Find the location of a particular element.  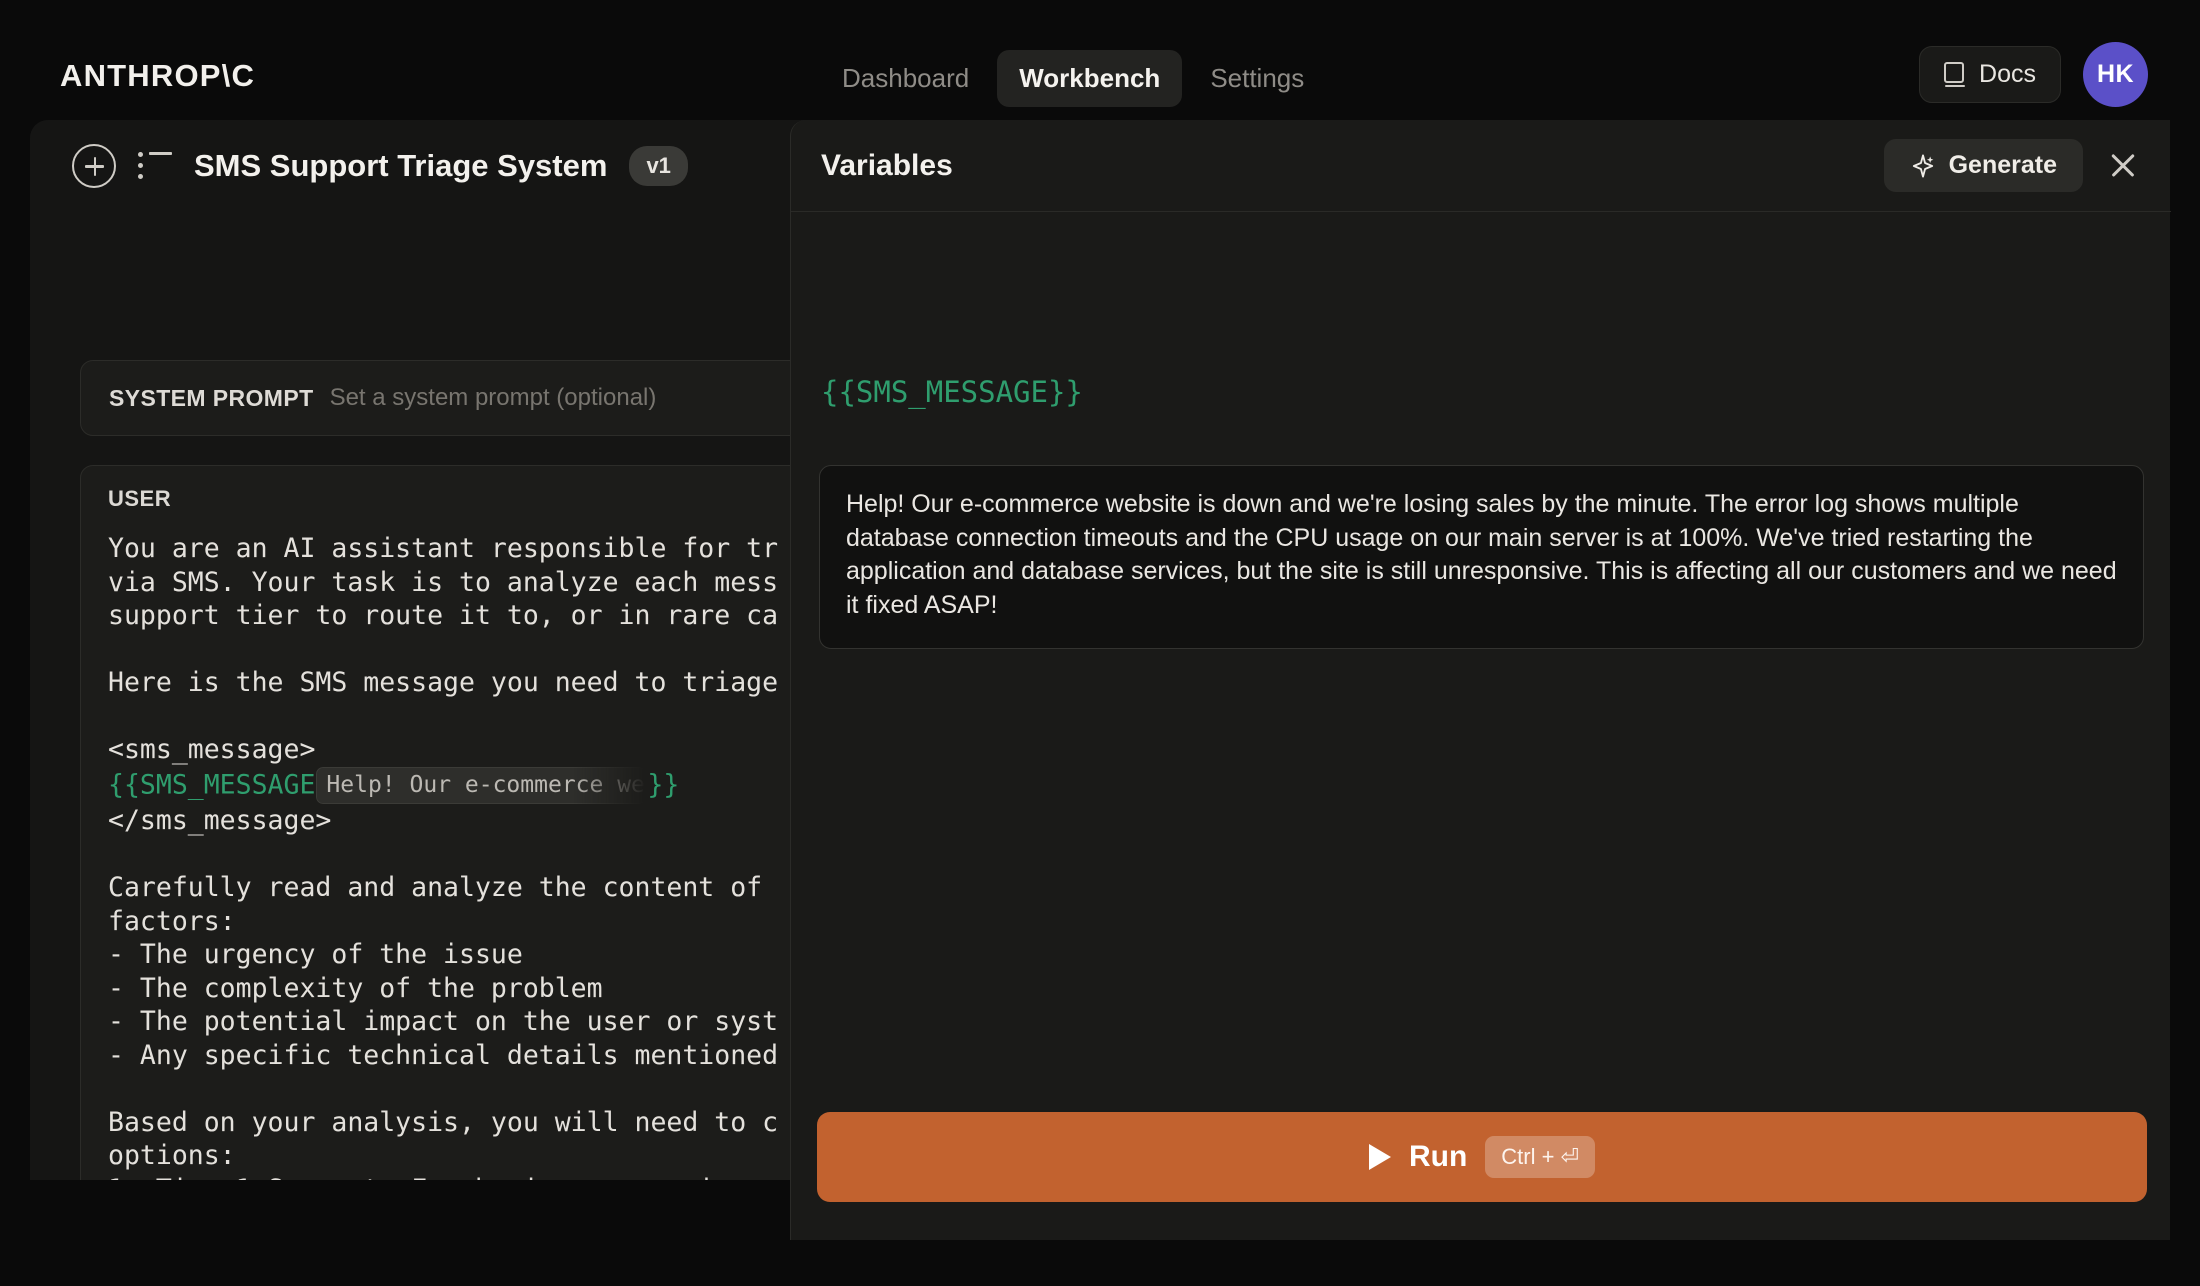

prompt-list-button is located at coordinates (155, 166).